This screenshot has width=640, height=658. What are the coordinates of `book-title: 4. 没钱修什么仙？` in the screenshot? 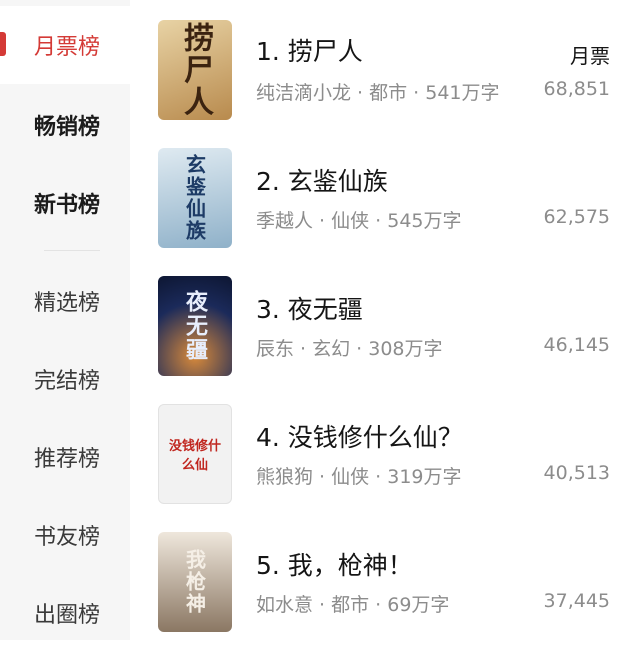 It's located at (359, 437).